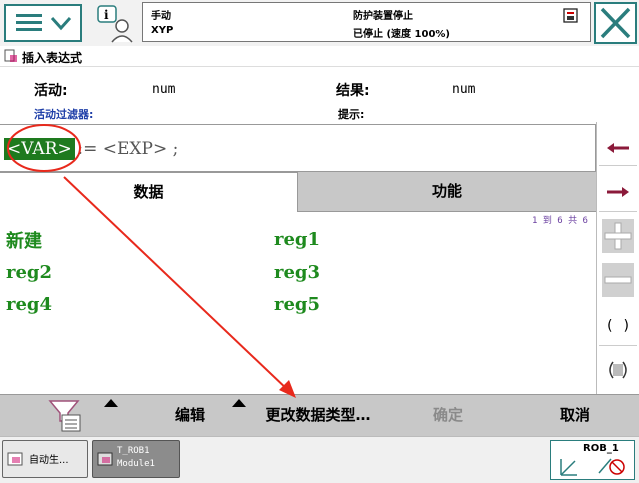 This screenshot has width=639, height=483. Describe the element at coordinates (464, 89) in the screenshot. I see `result-value: num` at that location.